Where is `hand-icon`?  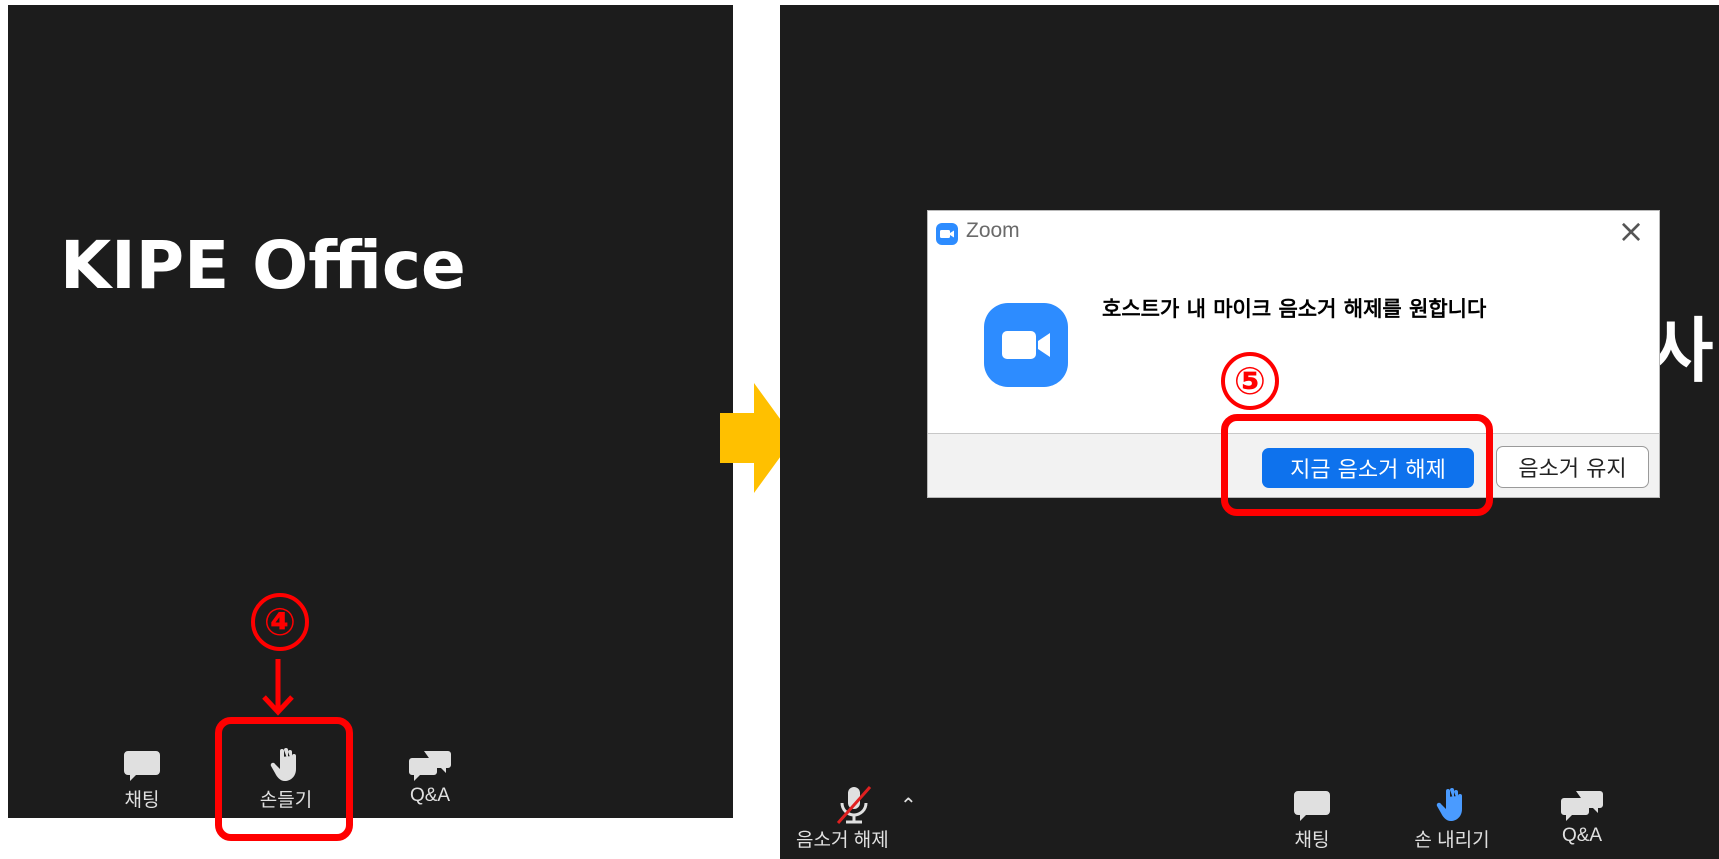
hand-icon is located at coordinates (1449, 804).